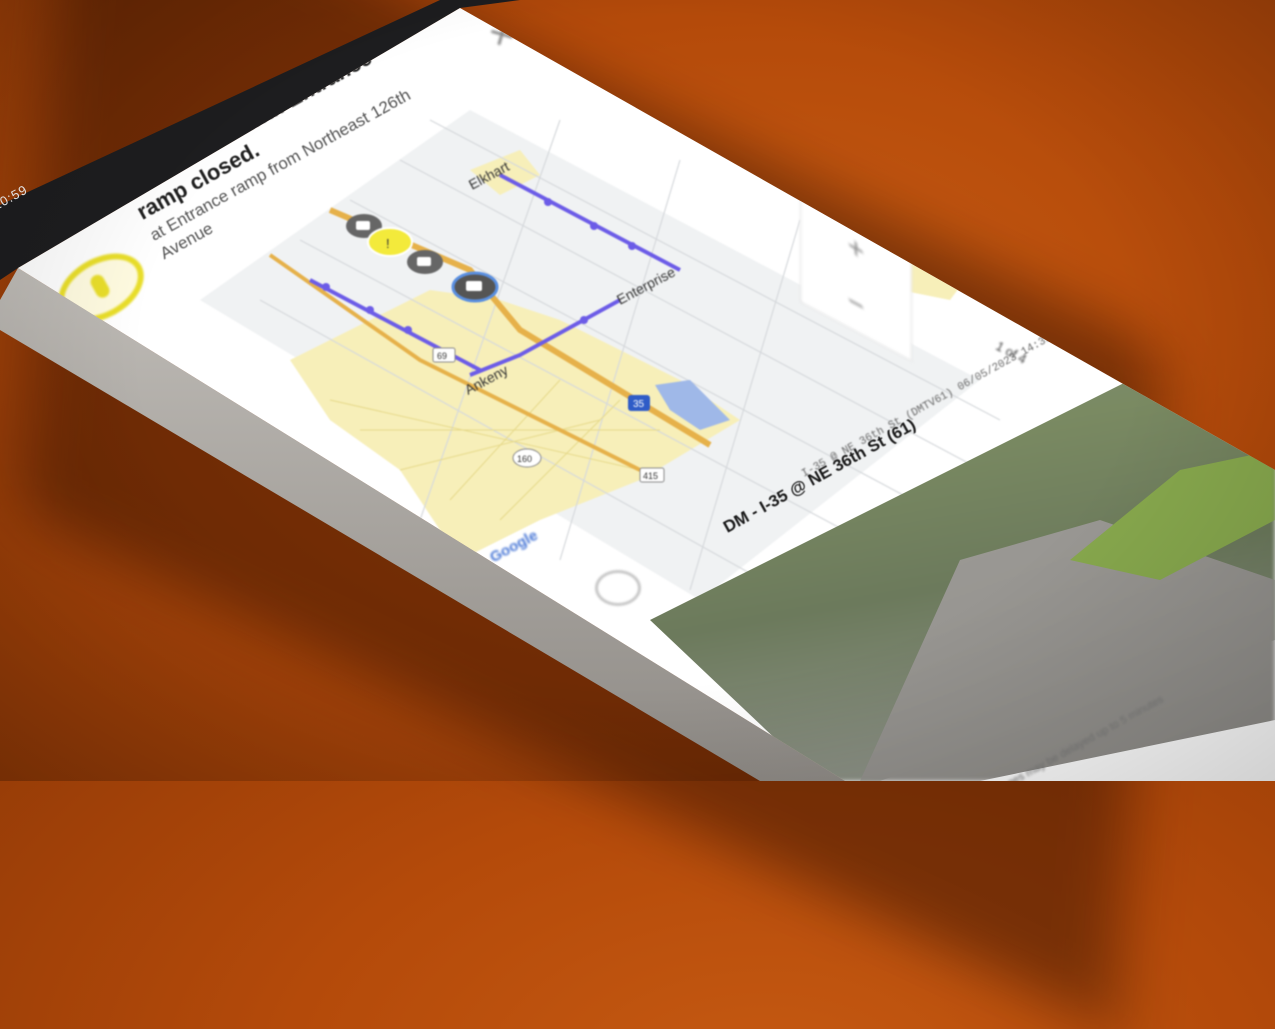 This screenshot has height=1029, width=1275. What do you see at coordinates (618, 588) in the screenshot?
I see `refresh-icon` at bounding box center [618, 588].